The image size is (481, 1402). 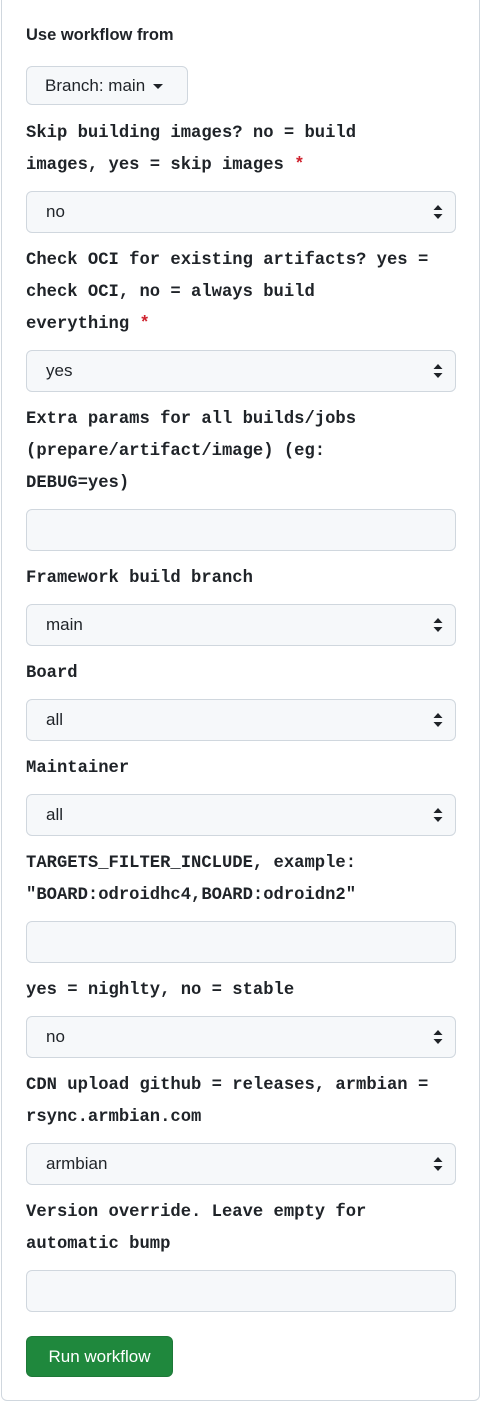 I want to click on nightly-value: no, so click(x=55, y=1036).